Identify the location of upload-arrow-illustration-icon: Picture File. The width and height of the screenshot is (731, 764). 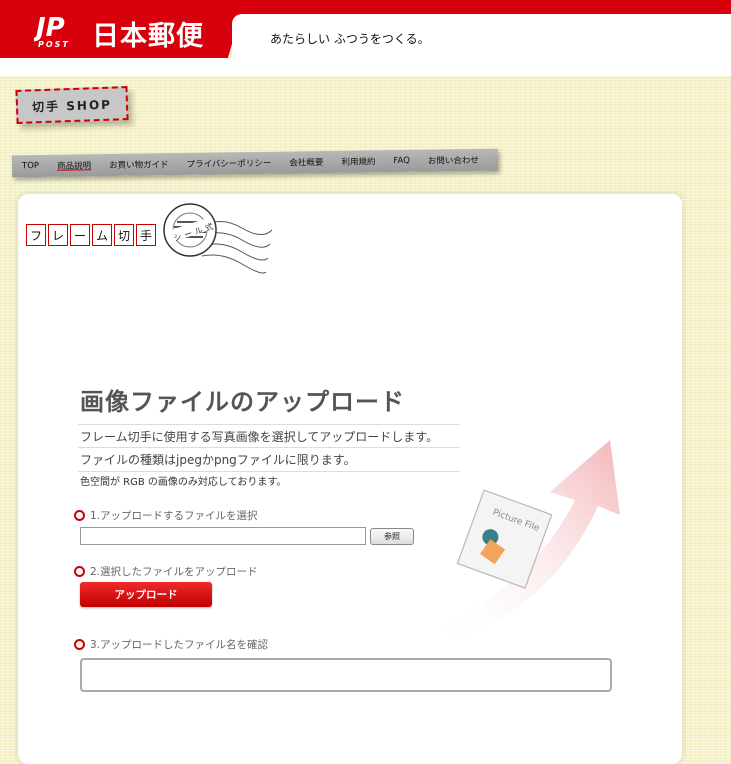
(525, 540).